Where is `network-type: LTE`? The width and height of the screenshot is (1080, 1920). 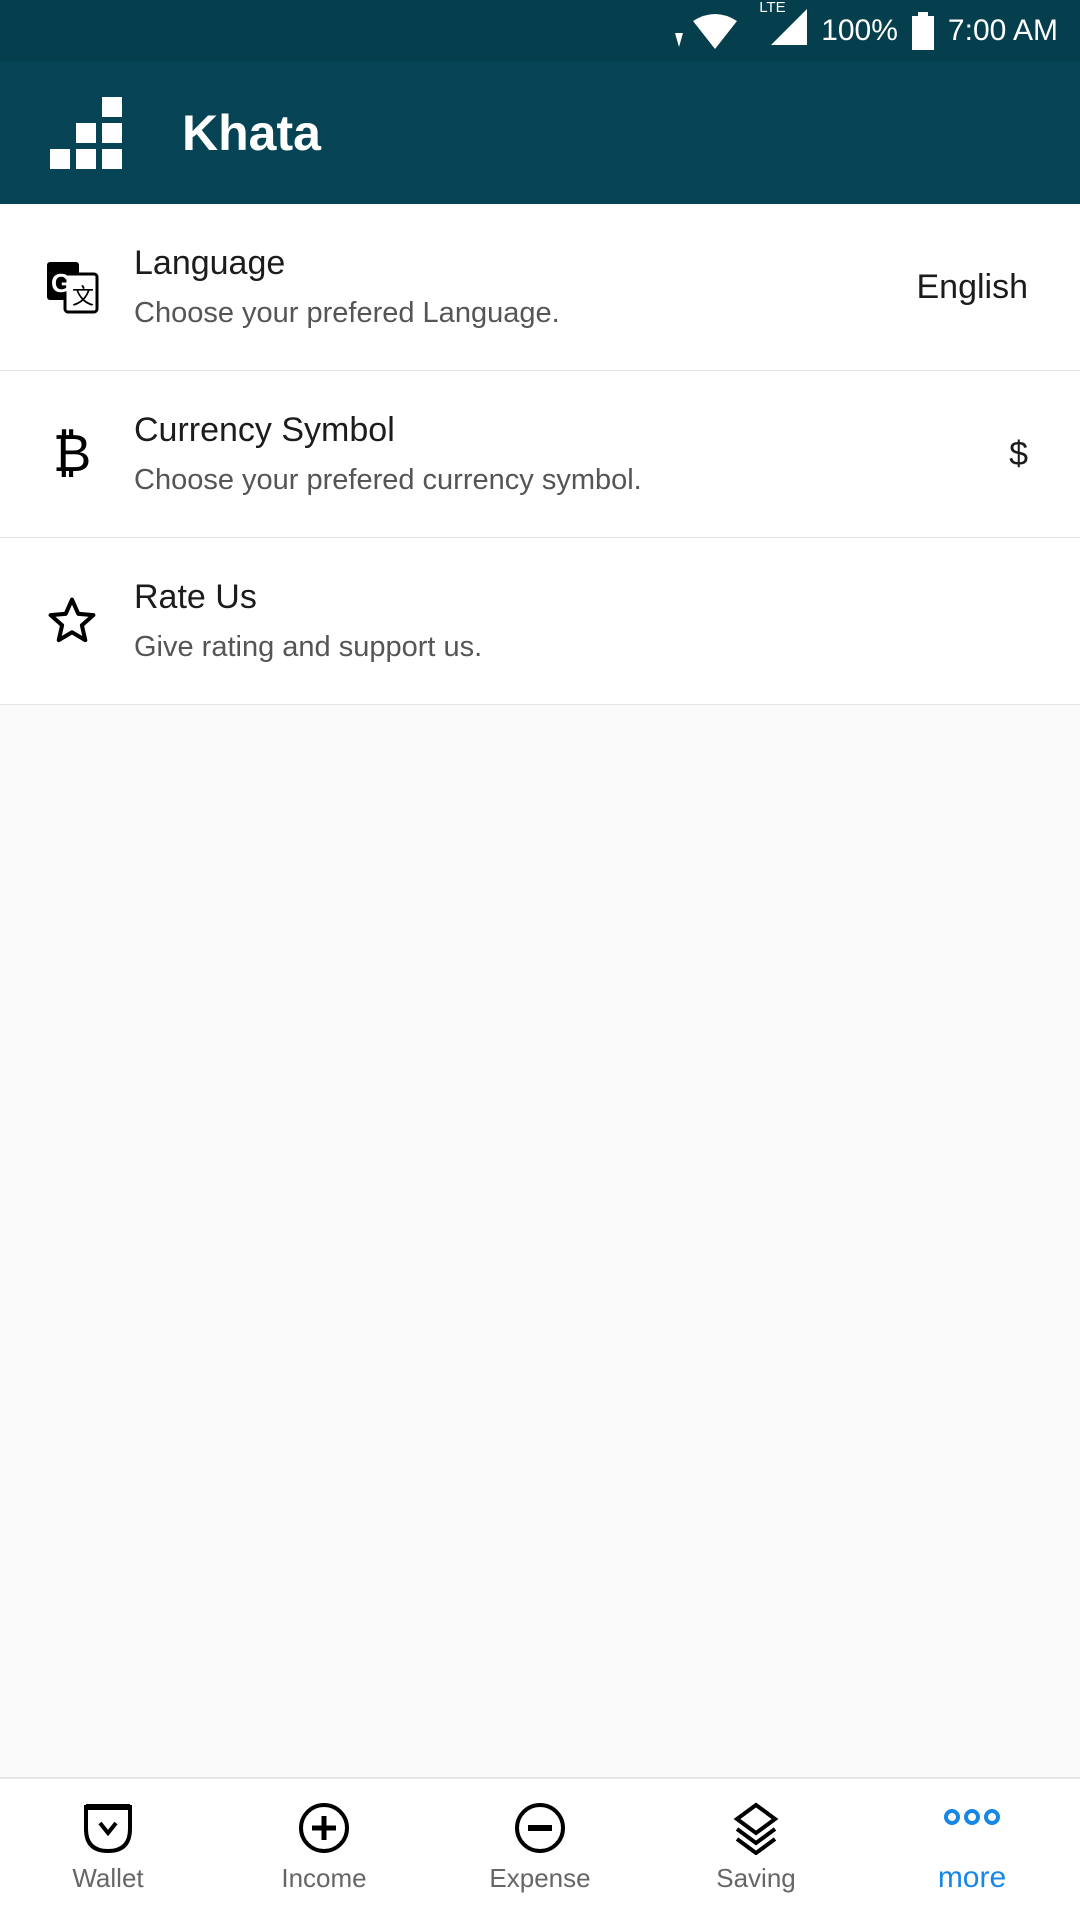
network-type: LTE is located at coordinates (772, 8).